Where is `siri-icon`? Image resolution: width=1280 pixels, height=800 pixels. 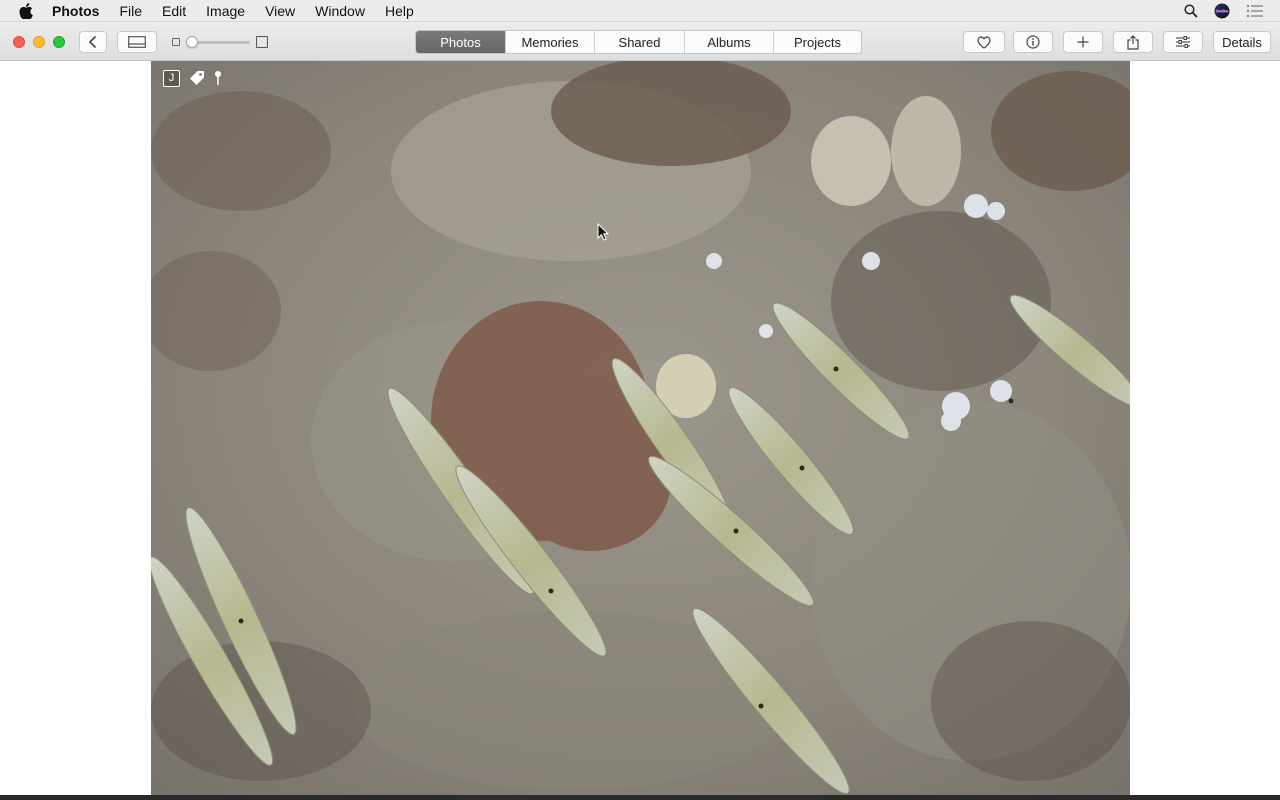
siri-icon is located at coordinates (1222, 11).